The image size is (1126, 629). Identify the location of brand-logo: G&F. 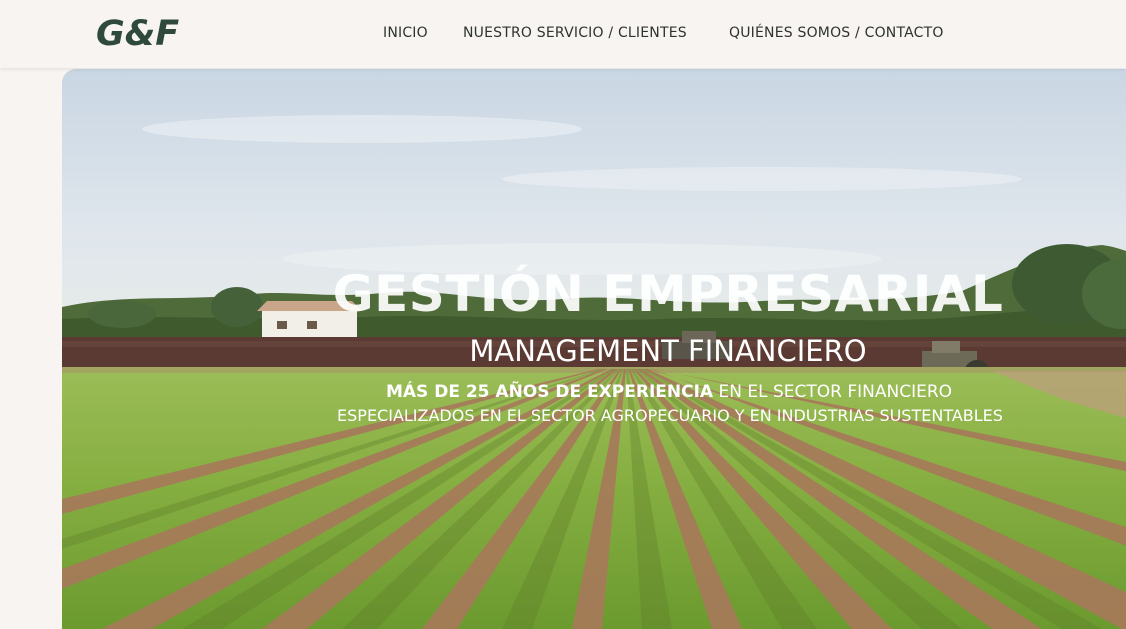
(137, 34).